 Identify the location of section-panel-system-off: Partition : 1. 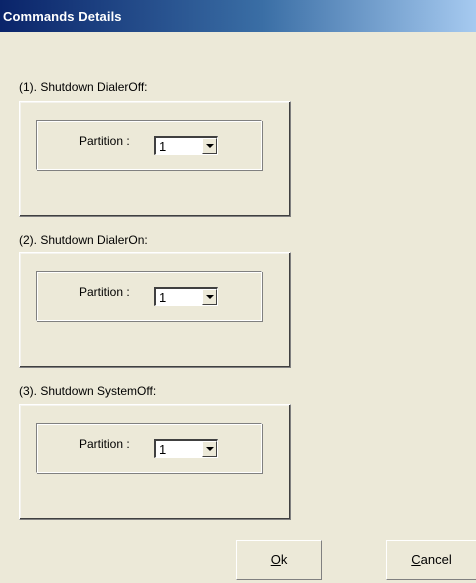
(155, 462).